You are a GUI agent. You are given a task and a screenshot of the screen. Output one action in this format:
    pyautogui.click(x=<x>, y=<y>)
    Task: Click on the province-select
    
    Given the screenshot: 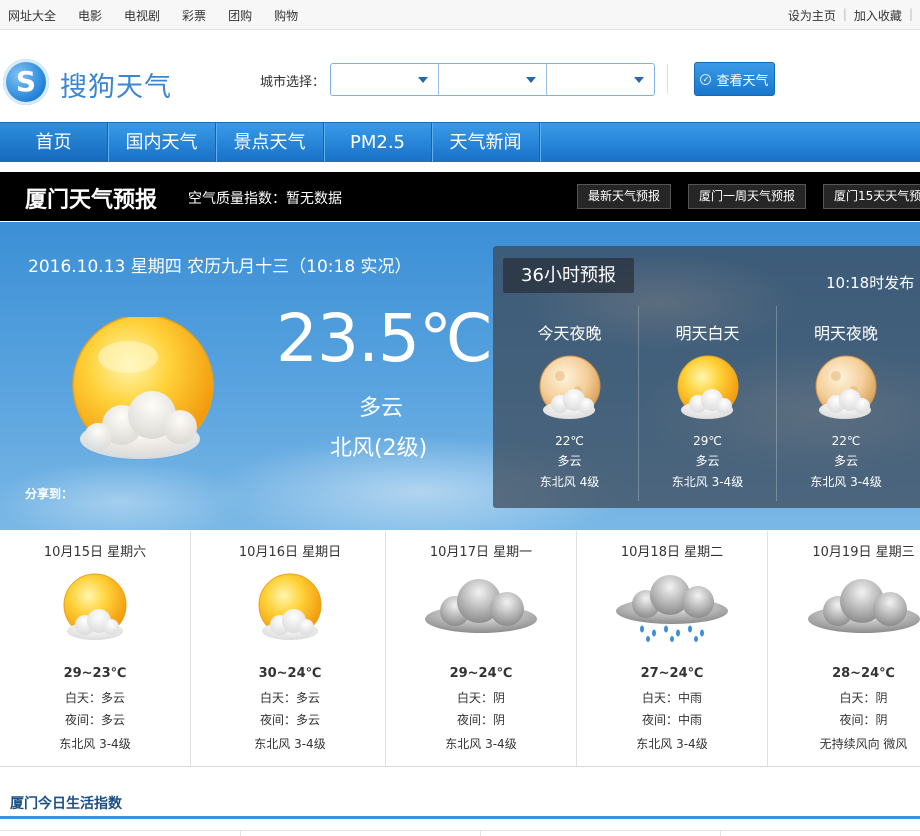 What is the action you would take?
    pyautogui.click(x=385, y=79)
    